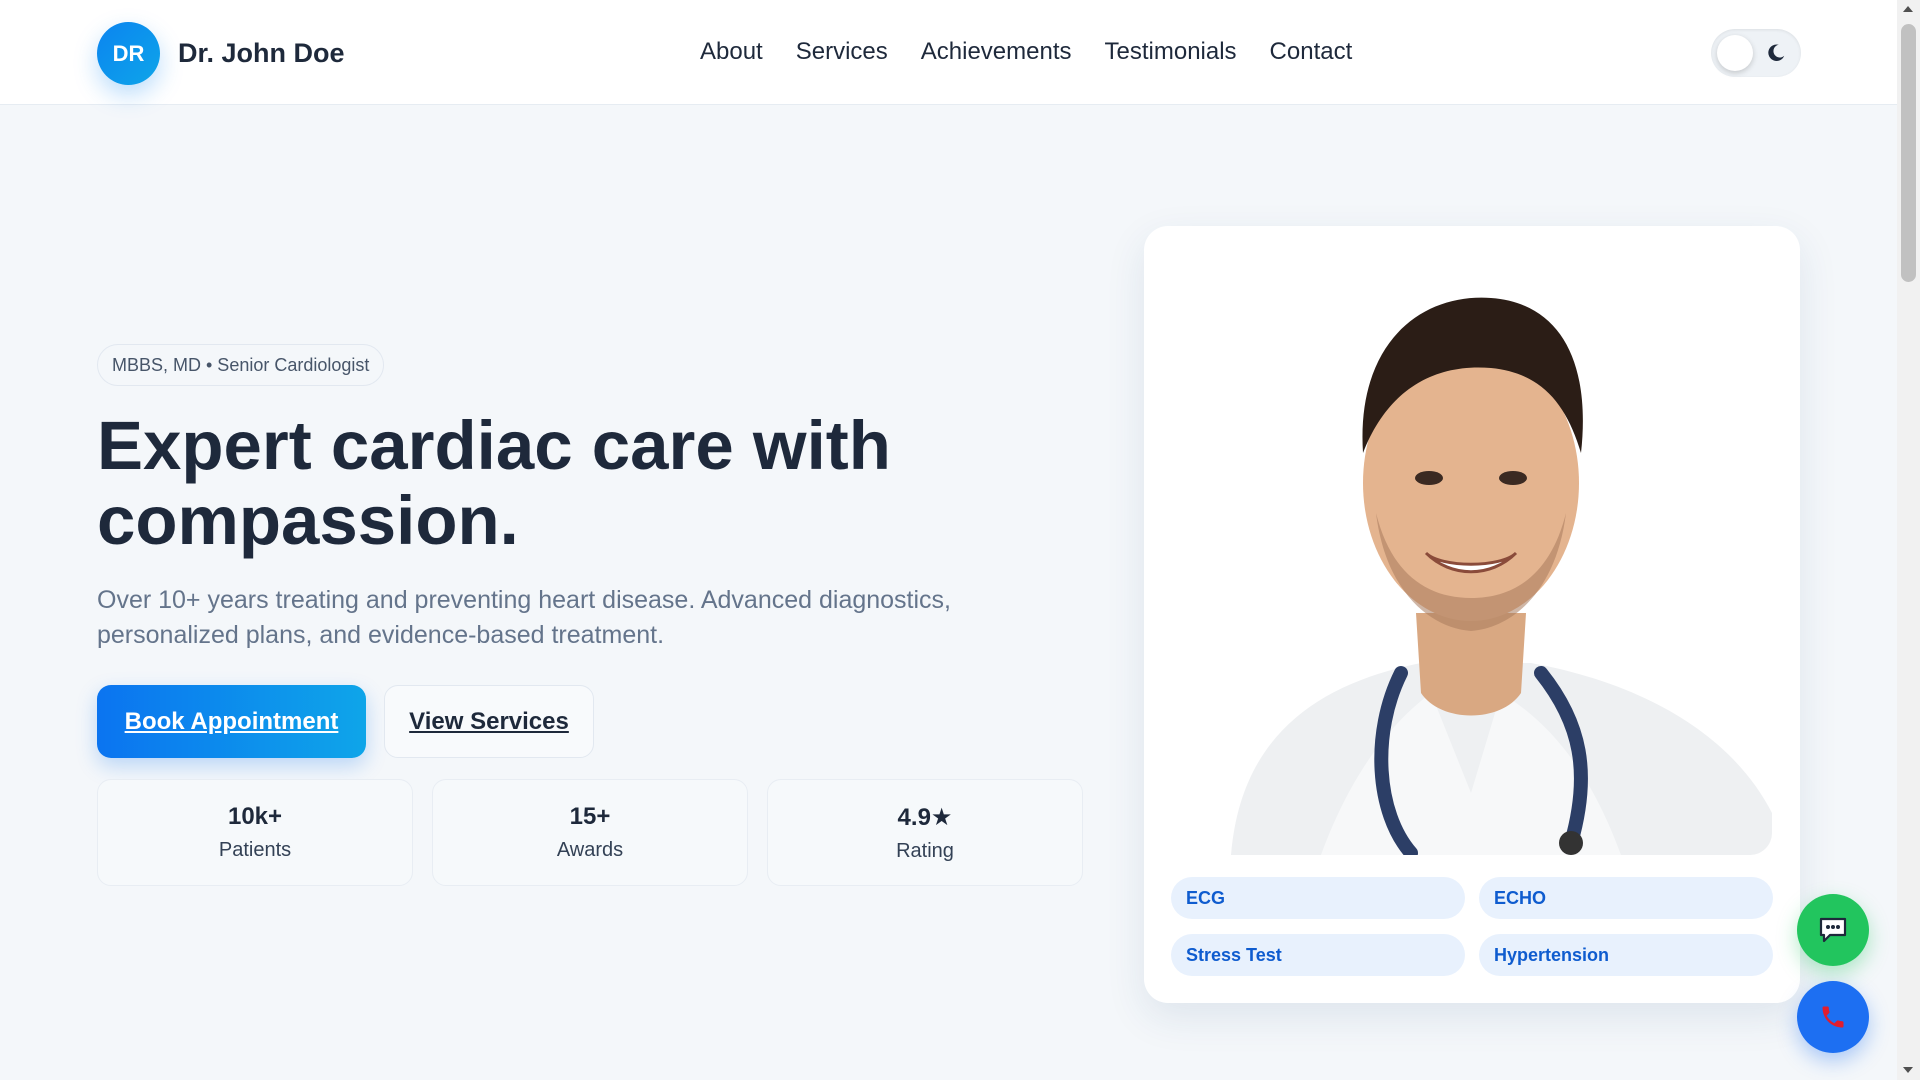 Image resolution: width=1920 pixels, height=1080 pixels. Describe the element at coordinates (842, 52) in the screenshot. I see `nav-services: Services` at that location.